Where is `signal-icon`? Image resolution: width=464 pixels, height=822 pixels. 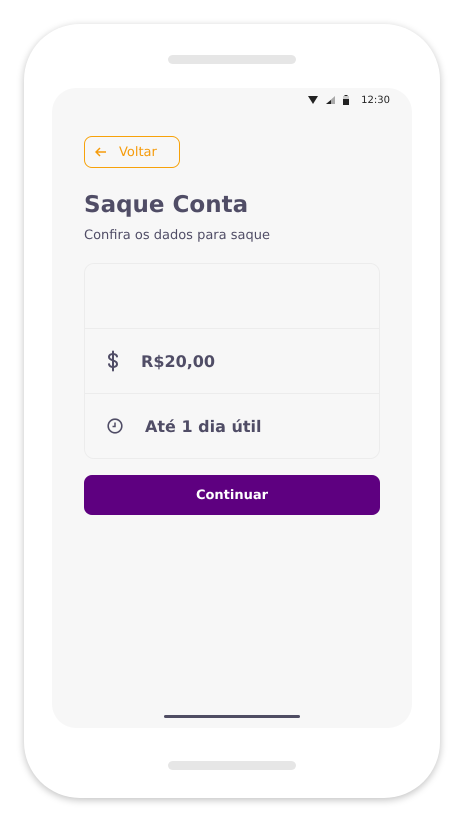
signal-icon is located at coordinates (331, 100).